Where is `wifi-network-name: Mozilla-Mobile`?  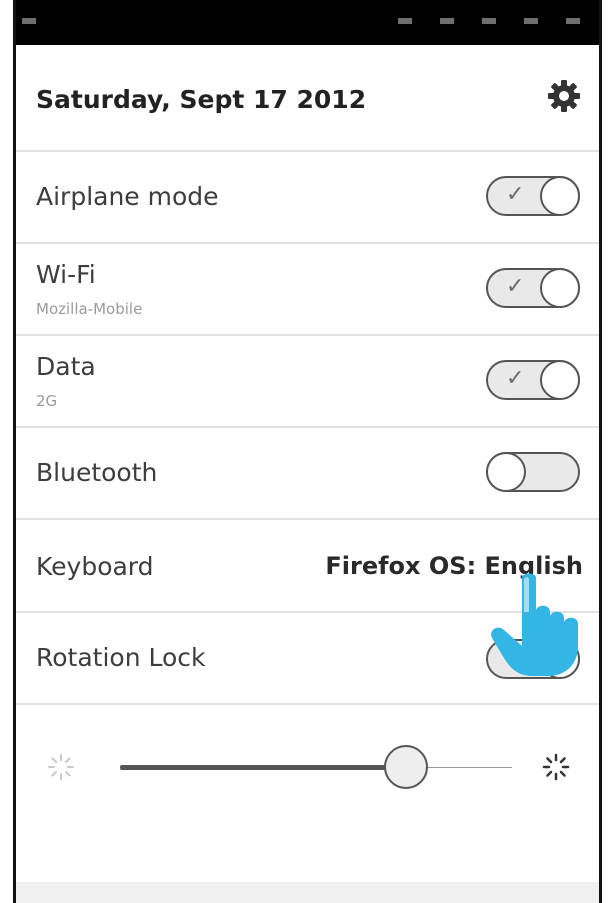
wifi-network-name: Mozilla-Mobile is located at coordinates (89, 309).